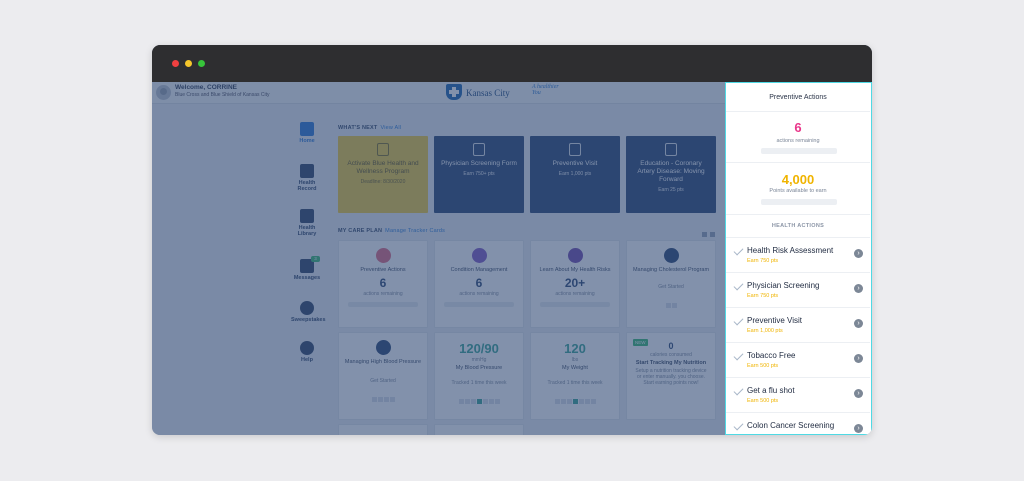 The height and width of the screenshot is (481, 1024). Describe the element at coordinates (360, 231) in the screenshot. I see `section-title: MY CARE PLAN` at that location.